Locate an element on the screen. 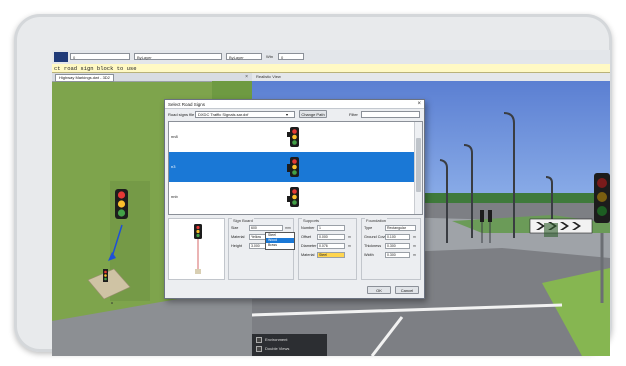 Image resolution: width=626 pixels, height=366 pixels. width-input: 0.300 is located at coordinates (397, 255).